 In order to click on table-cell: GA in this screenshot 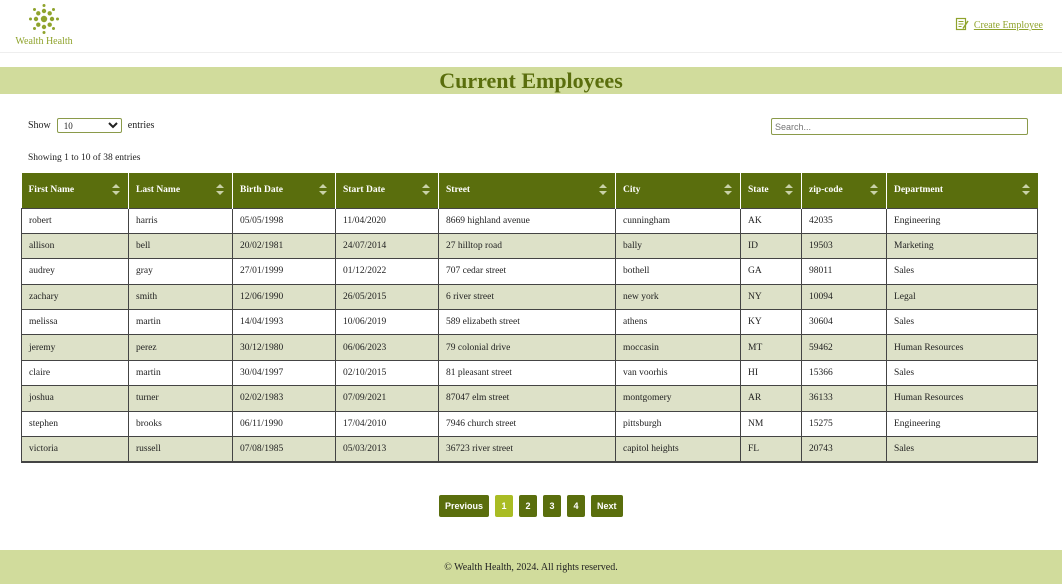, I will do `click(771, 271)`.